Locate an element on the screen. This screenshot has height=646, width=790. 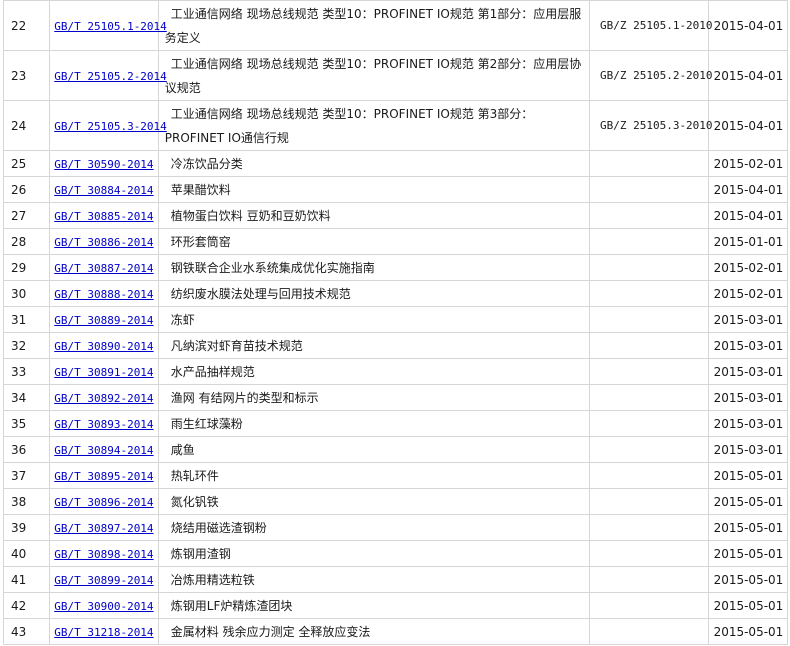
row-number: 29 is located at coordinates (27, 267).